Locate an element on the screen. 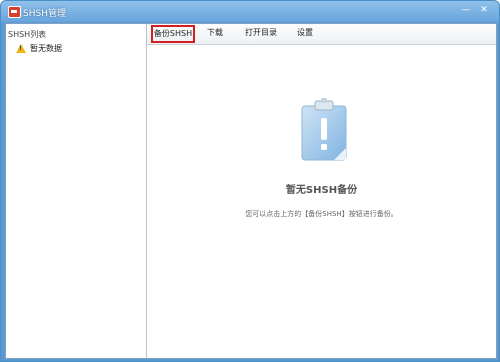  backup-shsh-button: 备份SHSH is located at coordinates (173, 34).